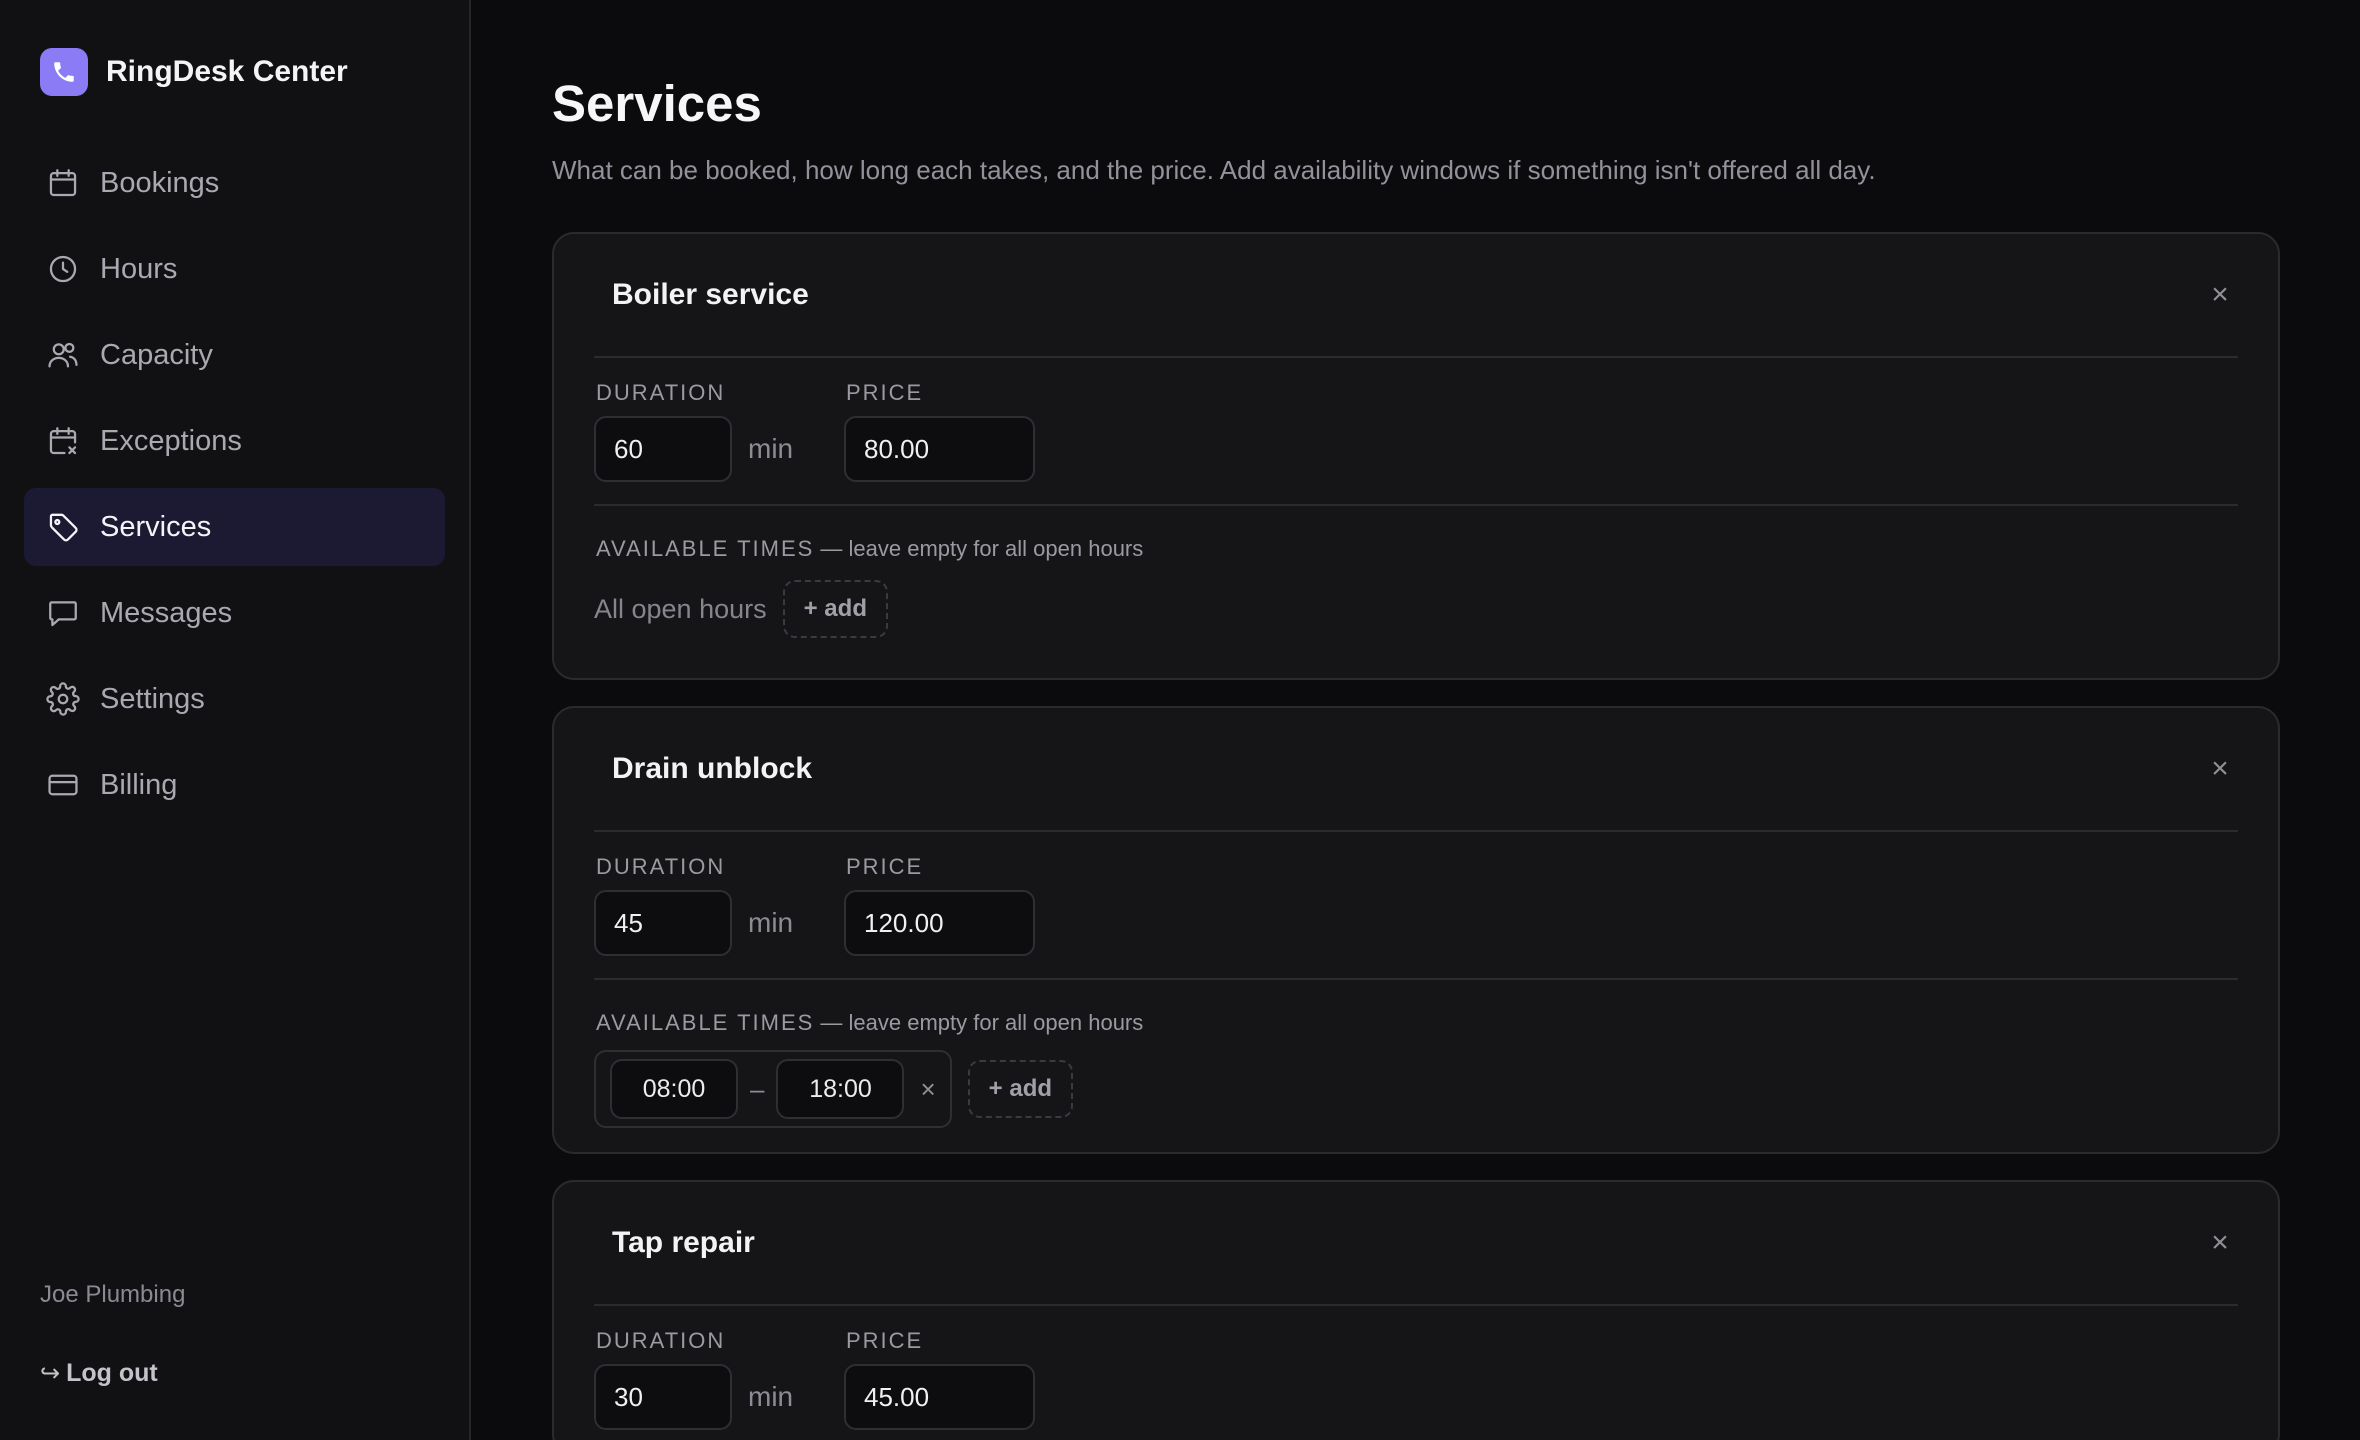 Image resolution: width=2360 pixels, height=1440 pixels. What do you see at coordinates (63, 527) in the screenshot?
I see `tag-icon` at bounding box center [63, 527].